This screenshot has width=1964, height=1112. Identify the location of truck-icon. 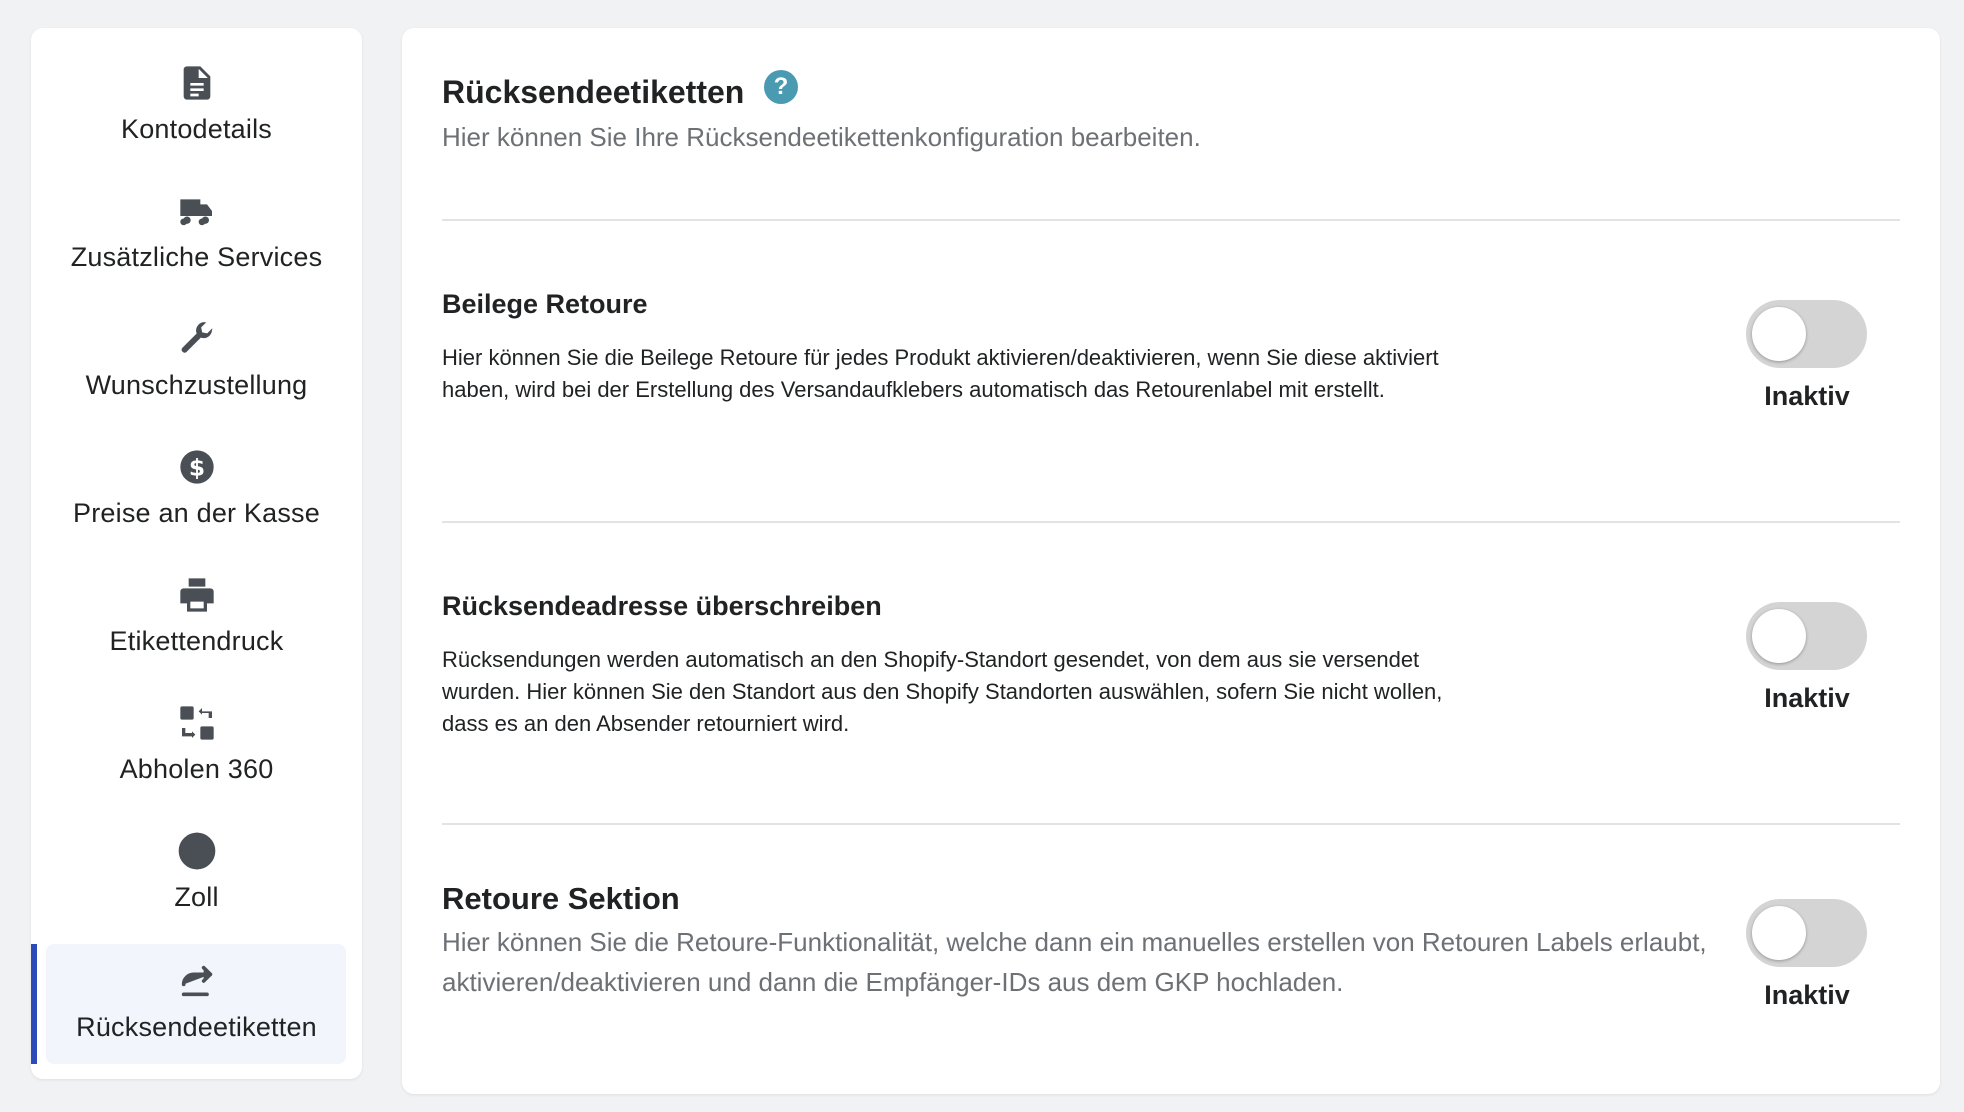
(197, 211).